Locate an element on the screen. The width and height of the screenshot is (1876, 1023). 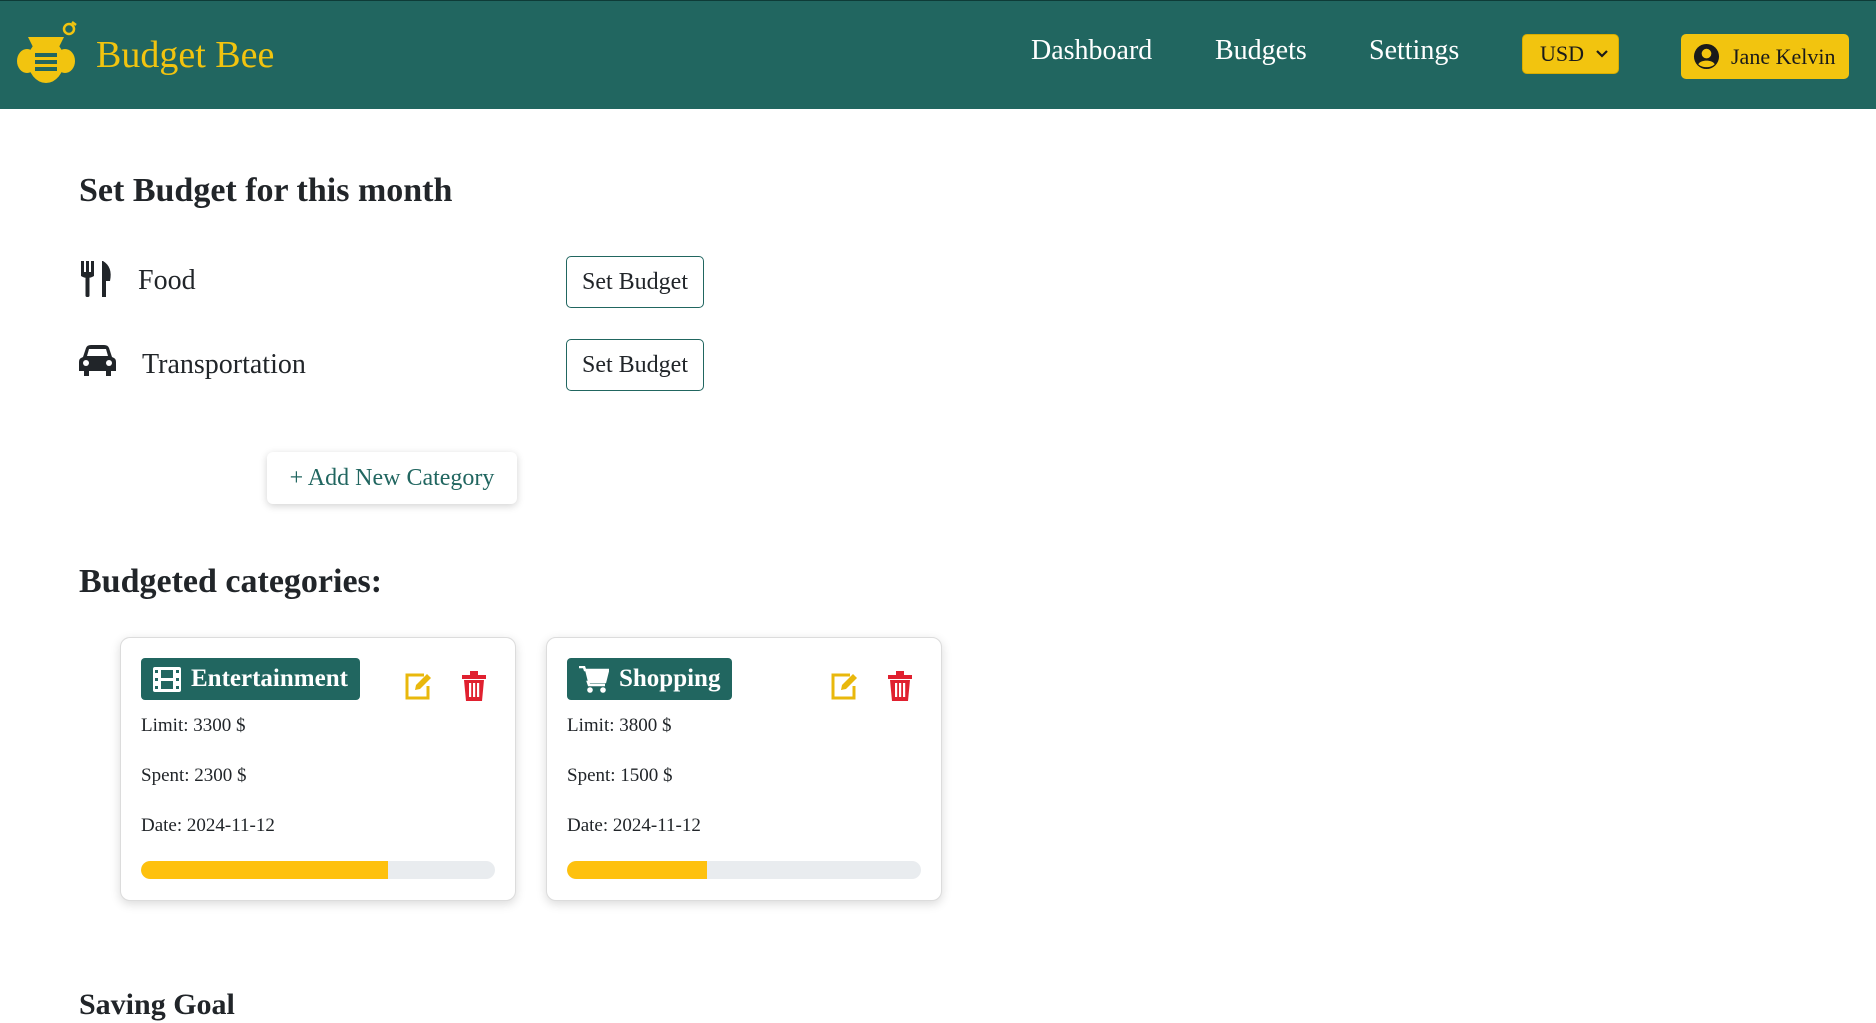
saving-goal-title: Saving Goal is located at coordinates (157, 1004).